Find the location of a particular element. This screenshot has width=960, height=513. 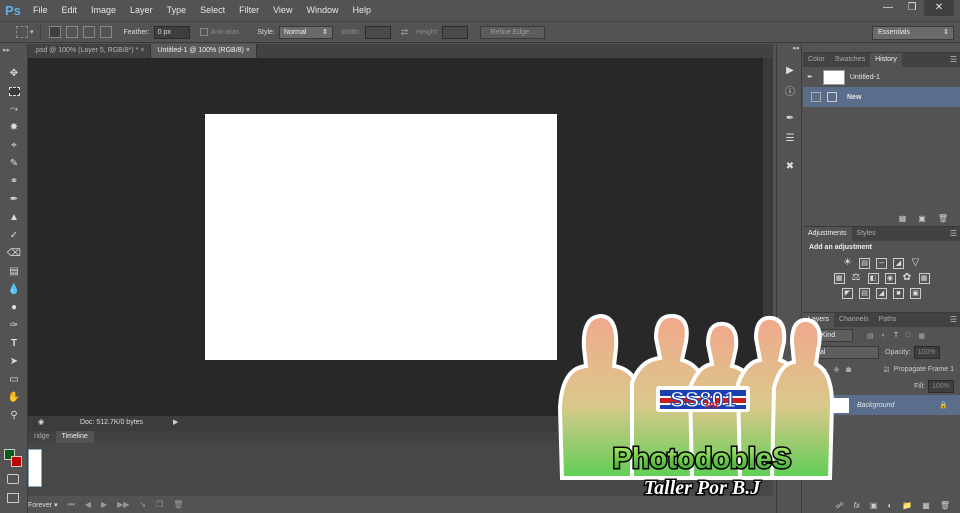

properties-icon: ☰ is located at coordinates (790, 138).